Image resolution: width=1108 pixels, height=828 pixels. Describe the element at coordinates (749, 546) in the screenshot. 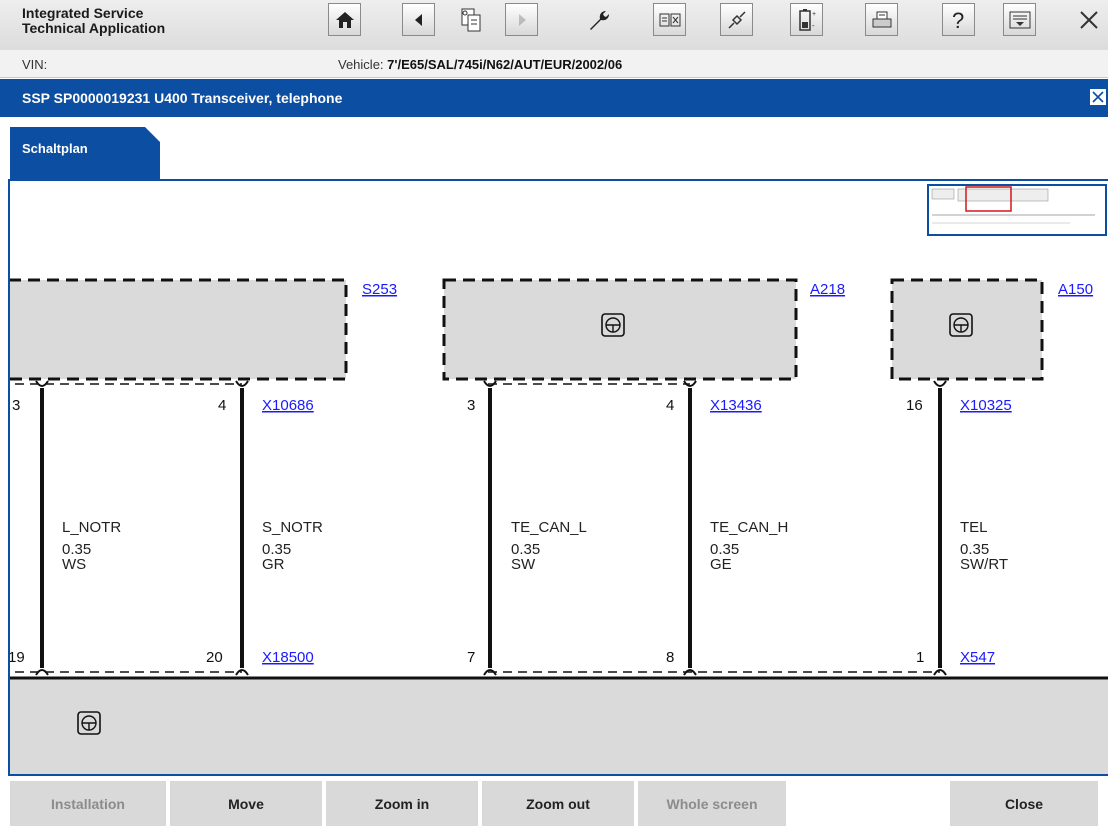

I see `wire-label-te-can-h: TE_CAN_H 0.35 GE` at that location.